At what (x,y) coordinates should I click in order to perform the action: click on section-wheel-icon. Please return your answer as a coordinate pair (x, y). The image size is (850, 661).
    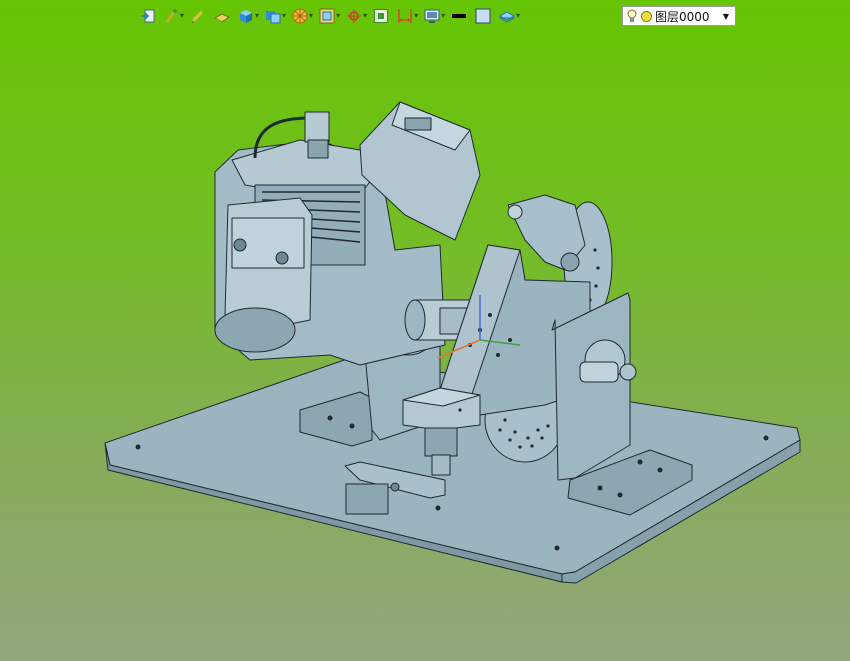
    Looking at the image, I should click on (300, 16).